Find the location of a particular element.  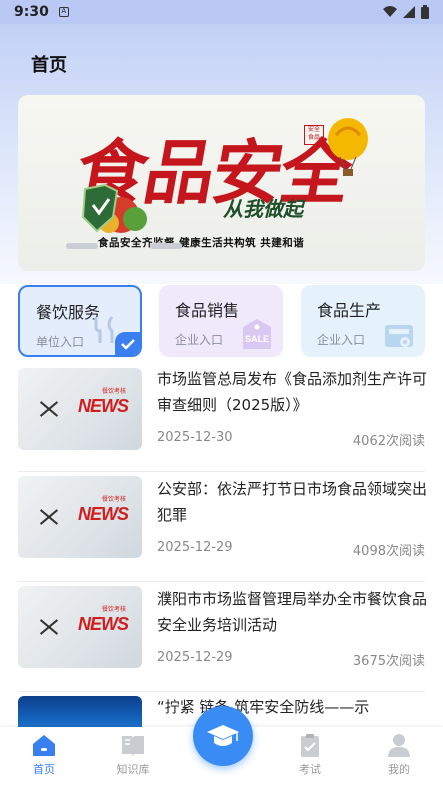

book-icon is located at coordinates (133, 746).